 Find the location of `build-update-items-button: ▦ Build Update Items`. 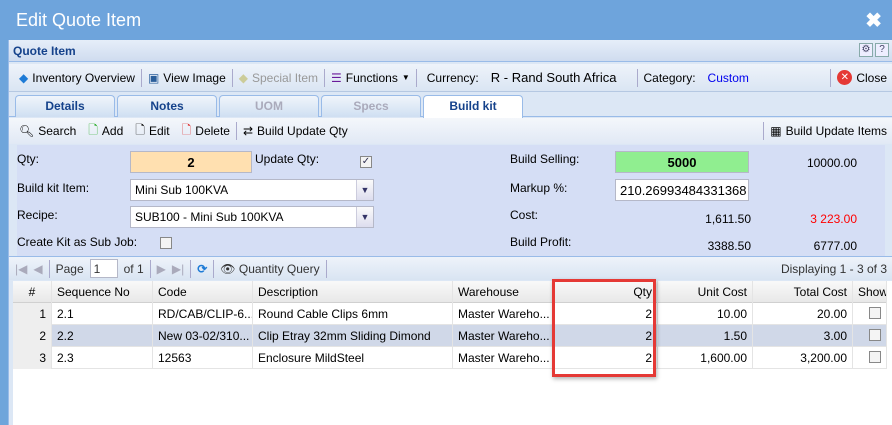

build-update-items-button: ▦ Build Update Items is located at coordinates (828, 131).